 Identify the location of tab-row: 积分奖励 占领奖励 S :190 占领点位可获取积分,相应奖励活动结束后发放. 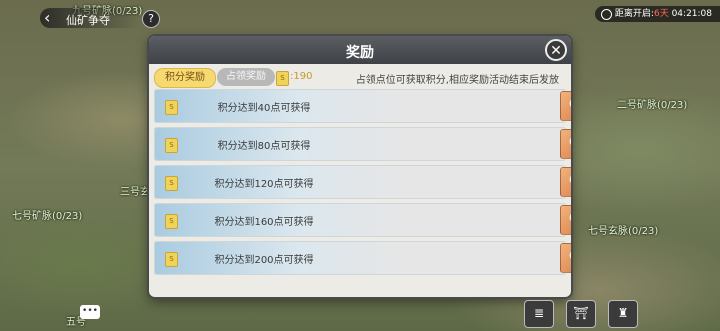
(360, 77).